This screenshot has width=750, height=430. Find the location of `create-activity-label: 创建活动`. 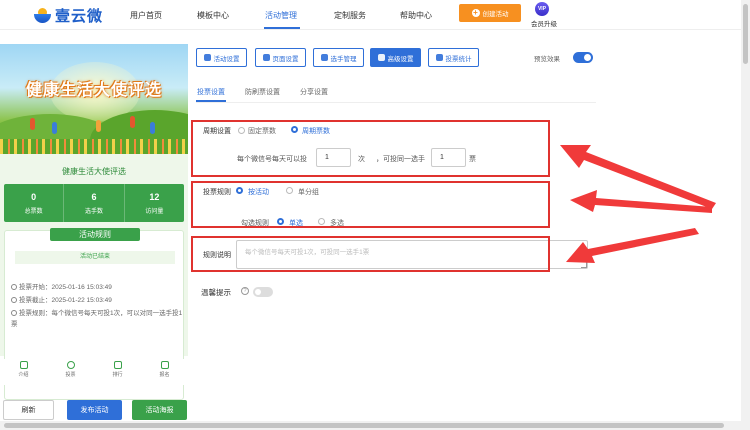

create-activity-label: 创建活动 is located at coordinates (495, 14).